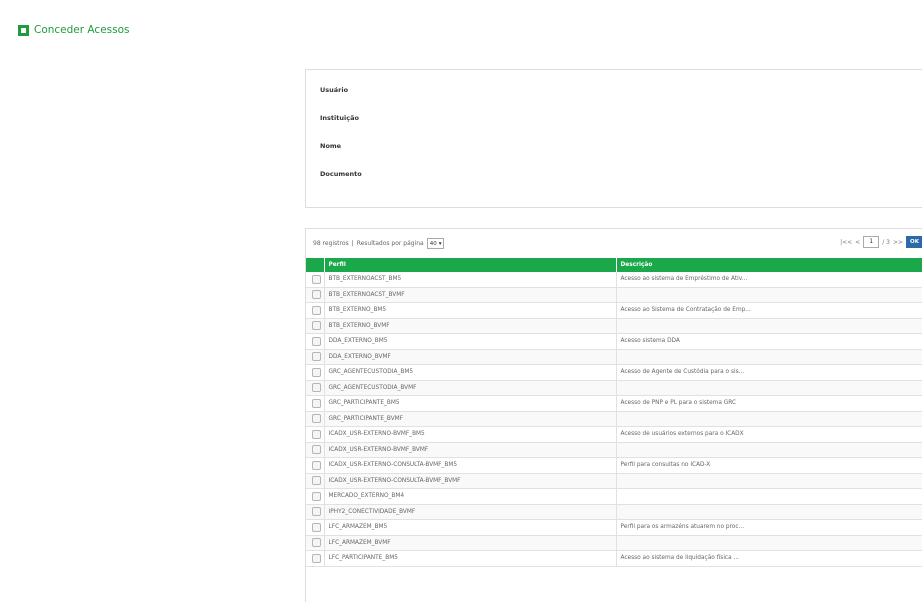 The height and width of the screenshot is (602, 922). I want to click on per-page-select: 40 ▾, so click(435, 243).